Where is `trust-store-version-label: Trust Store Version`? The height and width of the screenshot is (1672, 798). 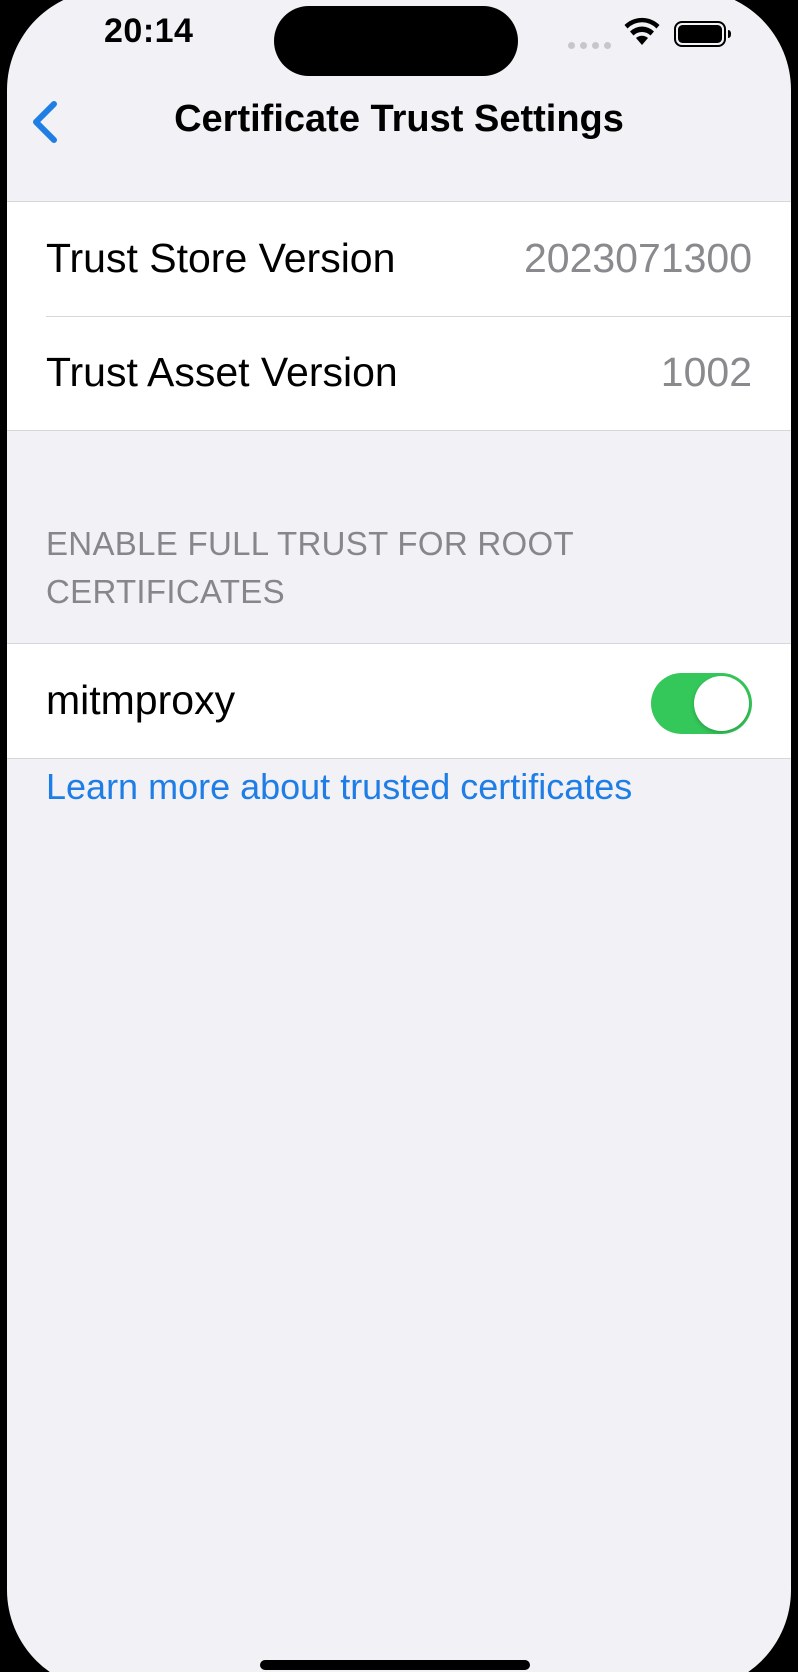 trust-store-version-label: Trust Store Version is located at coordinates (221, 258).